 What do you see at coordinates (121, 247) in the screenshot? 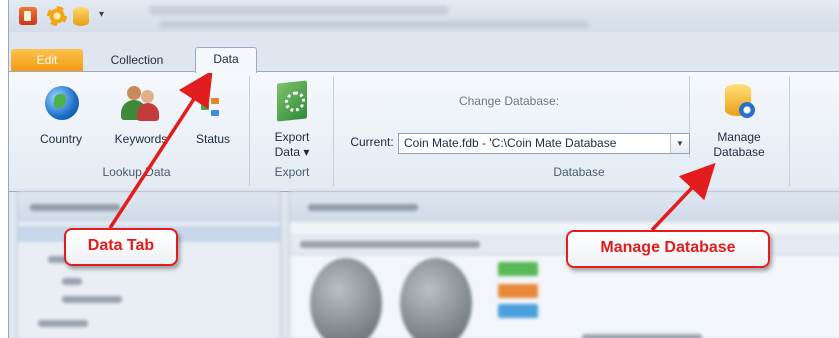
I see `data-tab-callout: Data Tab` at bounding box center [121, 247].